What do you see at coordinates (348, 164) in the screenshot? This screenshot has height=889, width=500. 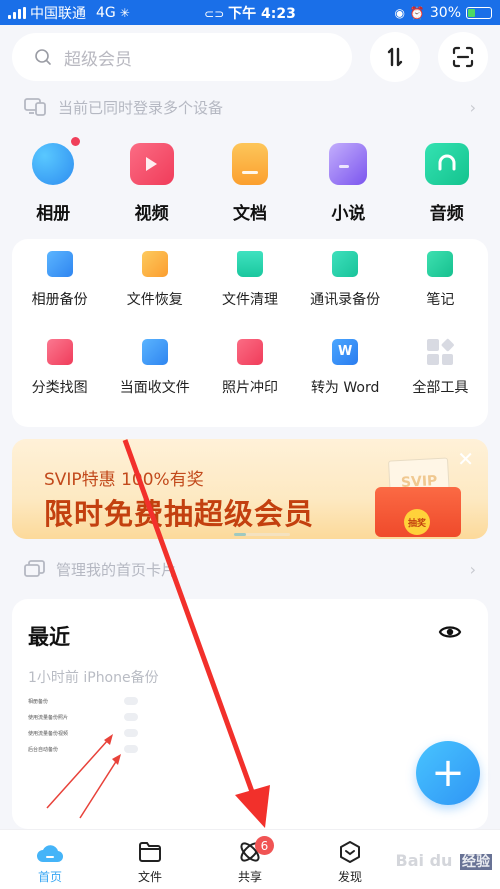 I see `novel-icon` at bounding box center [348, 164].